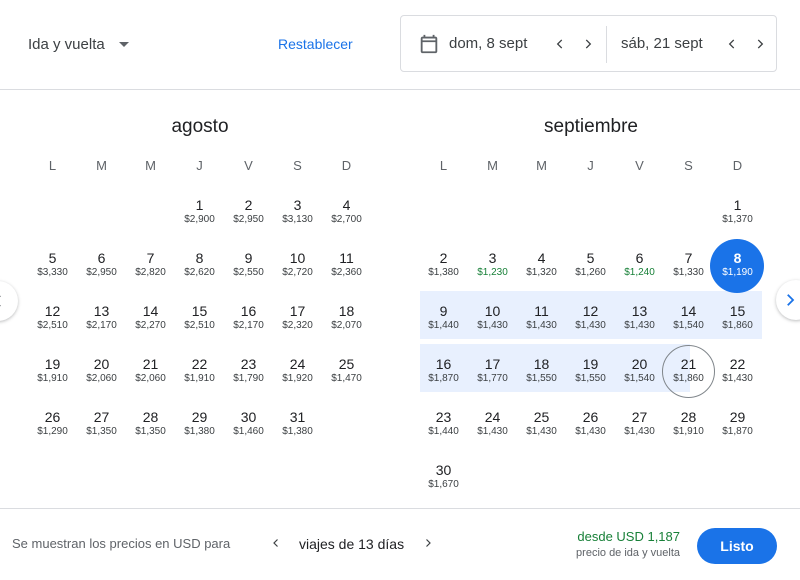  Describe the element at coordinates (199, 371) in the screenshot. I see `calendar-day: 22 $1,910` at that location.